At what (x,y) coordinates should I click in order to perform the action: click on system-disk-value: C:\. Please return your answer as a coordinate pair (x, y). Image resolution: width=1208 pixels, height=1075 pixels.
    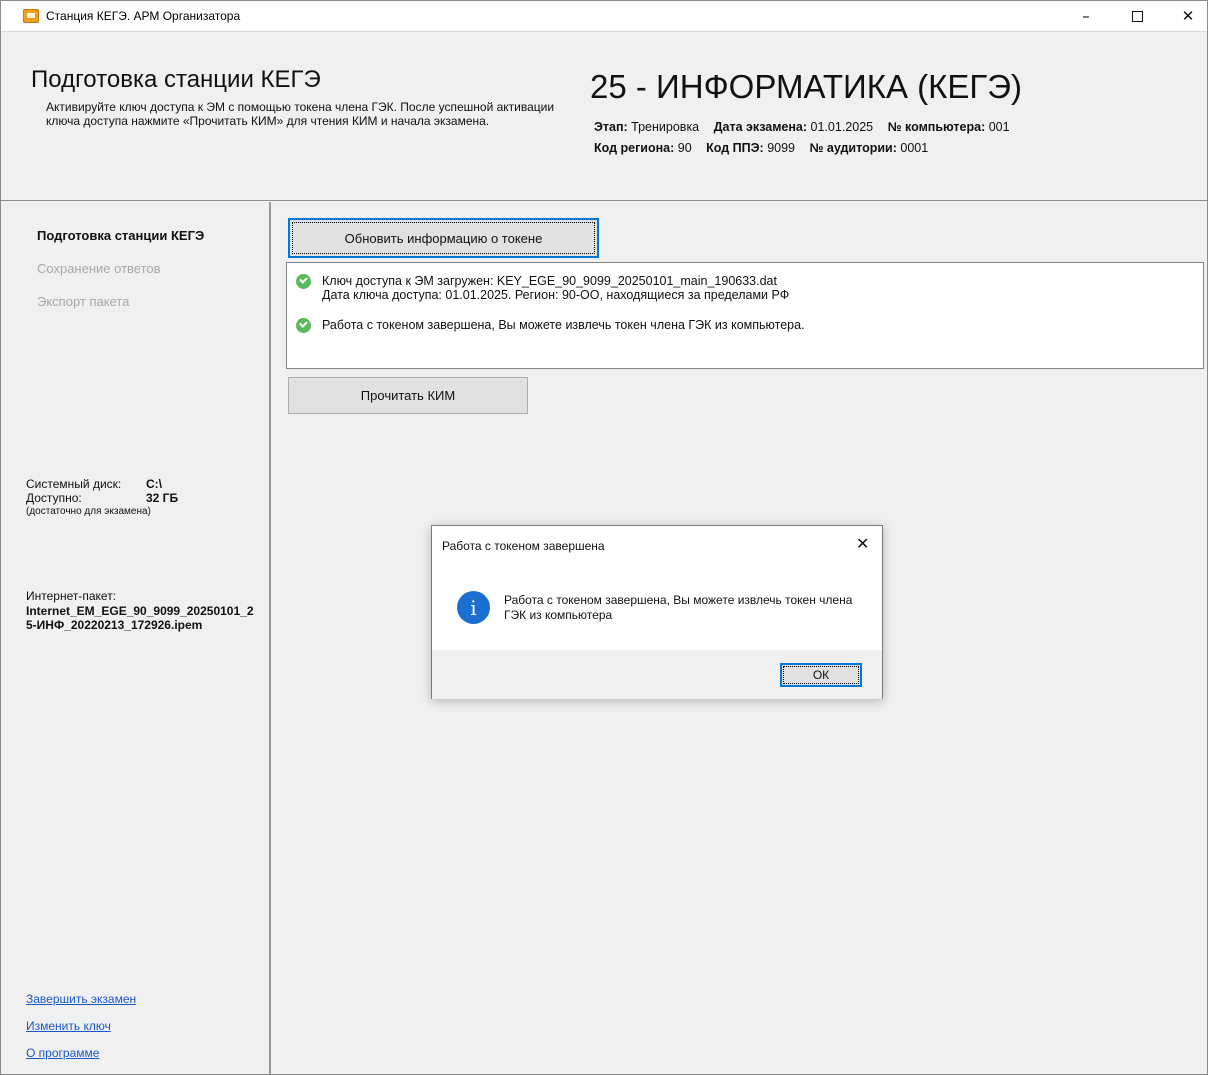
    Looking at the image, I should click on (154, 484).